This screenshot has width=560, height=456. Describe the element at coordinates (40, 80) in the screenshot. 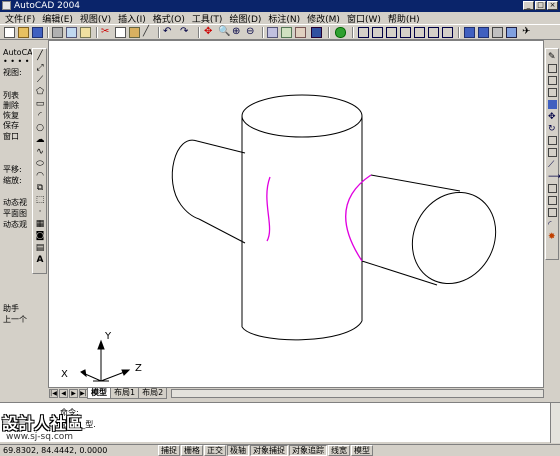

I see `polyline-icon: ⟋` at that location.